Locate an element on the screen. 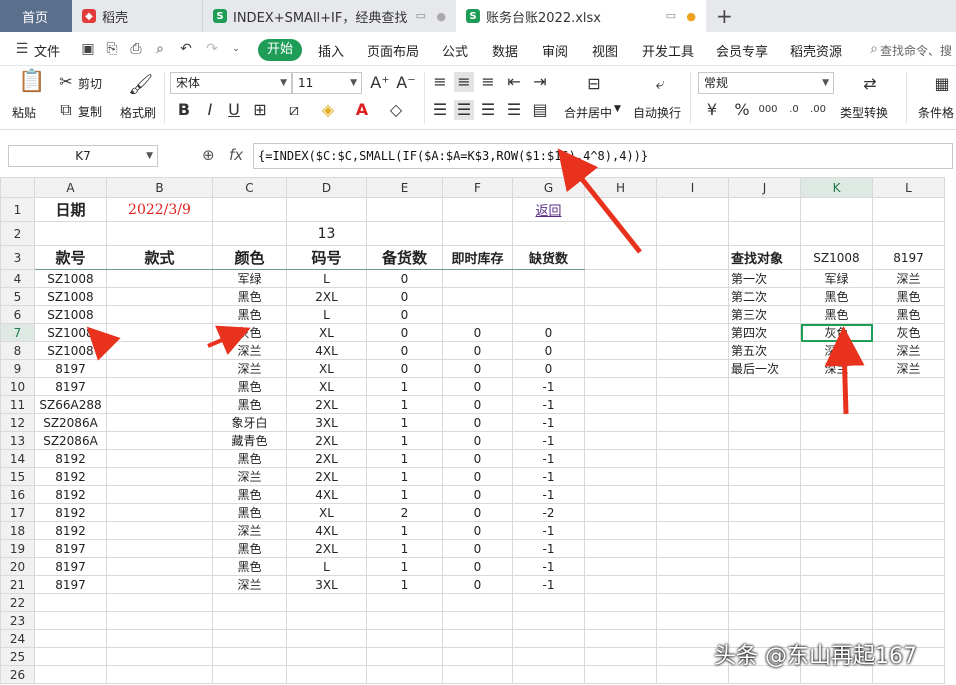  cell-i14 is located at coordinates (692, 458).